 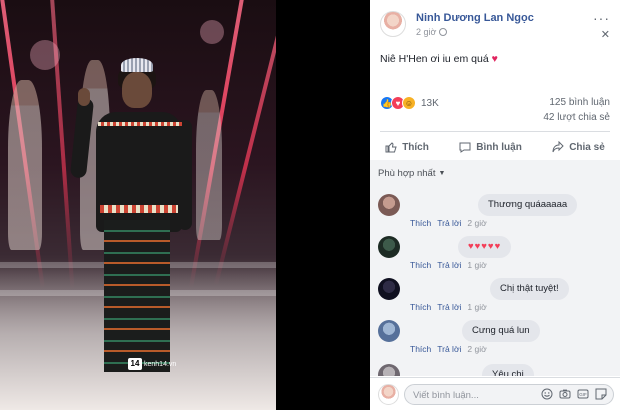 I want to click on like-button-label: Thích, so click(x=415, y=147).